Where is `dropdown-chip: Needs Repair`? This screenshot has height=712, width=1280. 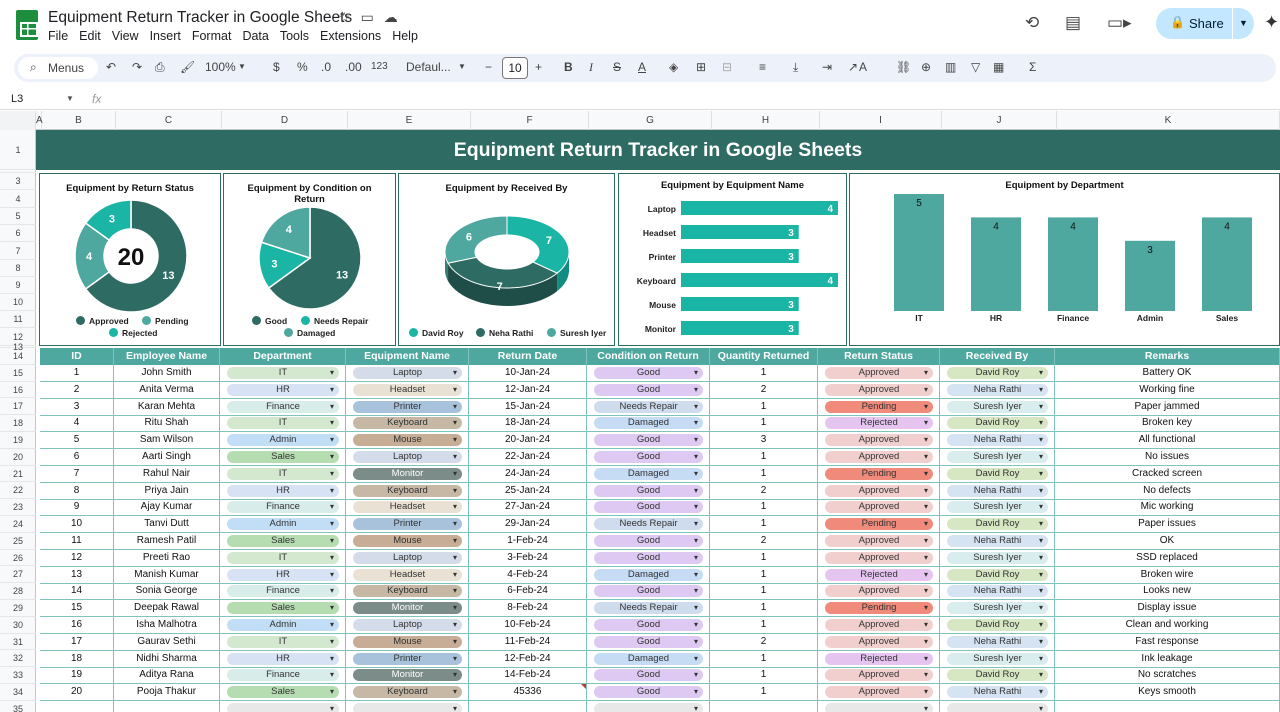
dropdown-chip: Needs Repair is located at coordinates (648, 406).